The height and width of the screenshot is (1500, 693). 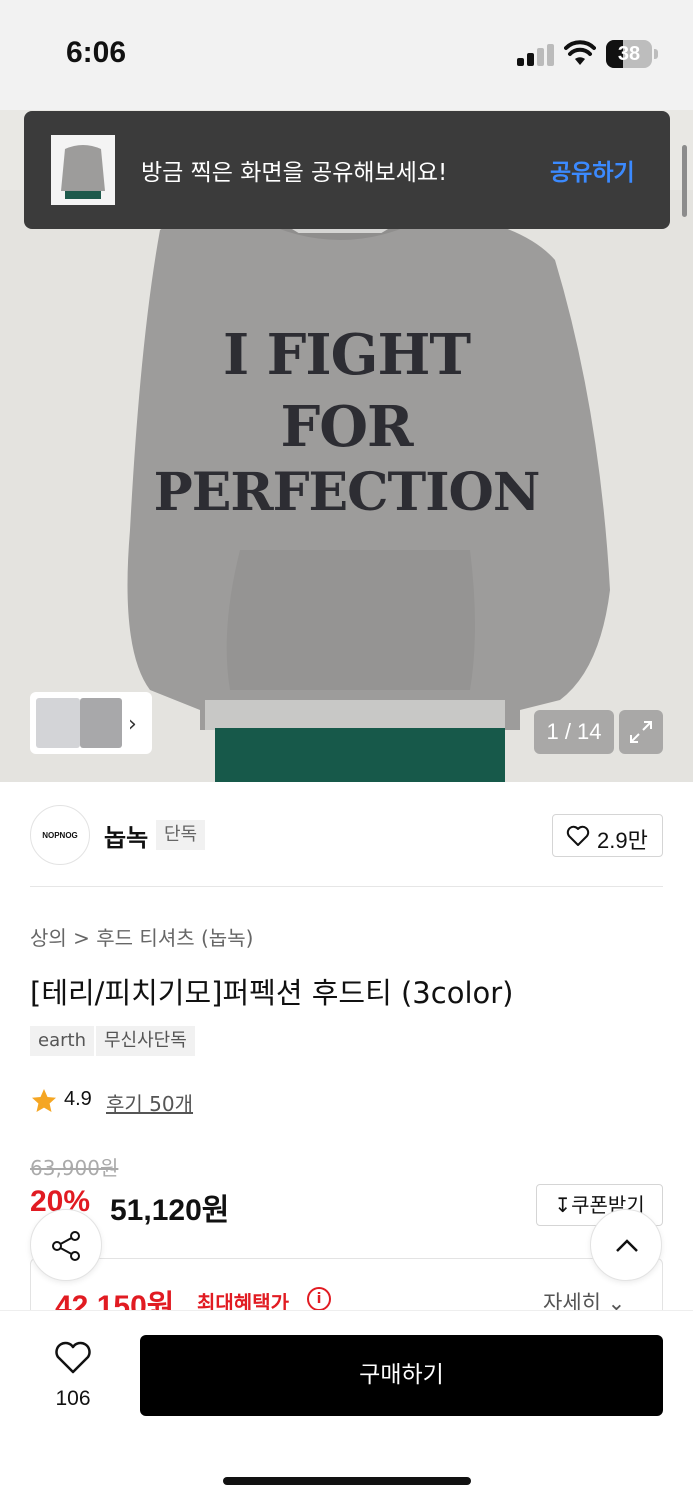 I want to click on chevron-right-icon: ›, so click(x=132, y=724).